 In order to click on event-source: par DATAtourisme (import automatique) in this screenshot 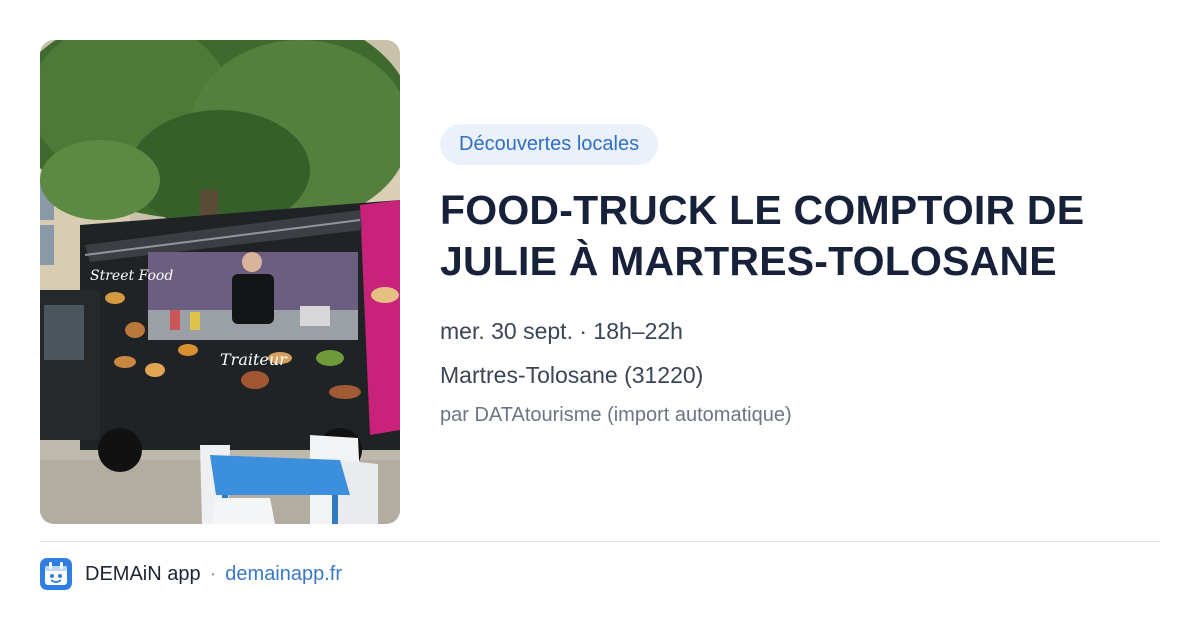, I will do `click(616, 415)`.